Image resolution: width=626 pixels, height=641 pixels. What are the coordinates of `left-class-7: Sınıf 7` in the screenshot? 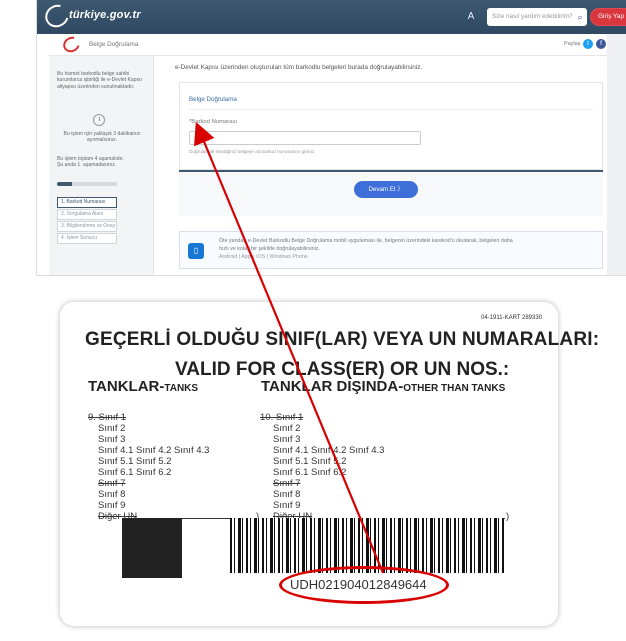 It's located at (112, 483).